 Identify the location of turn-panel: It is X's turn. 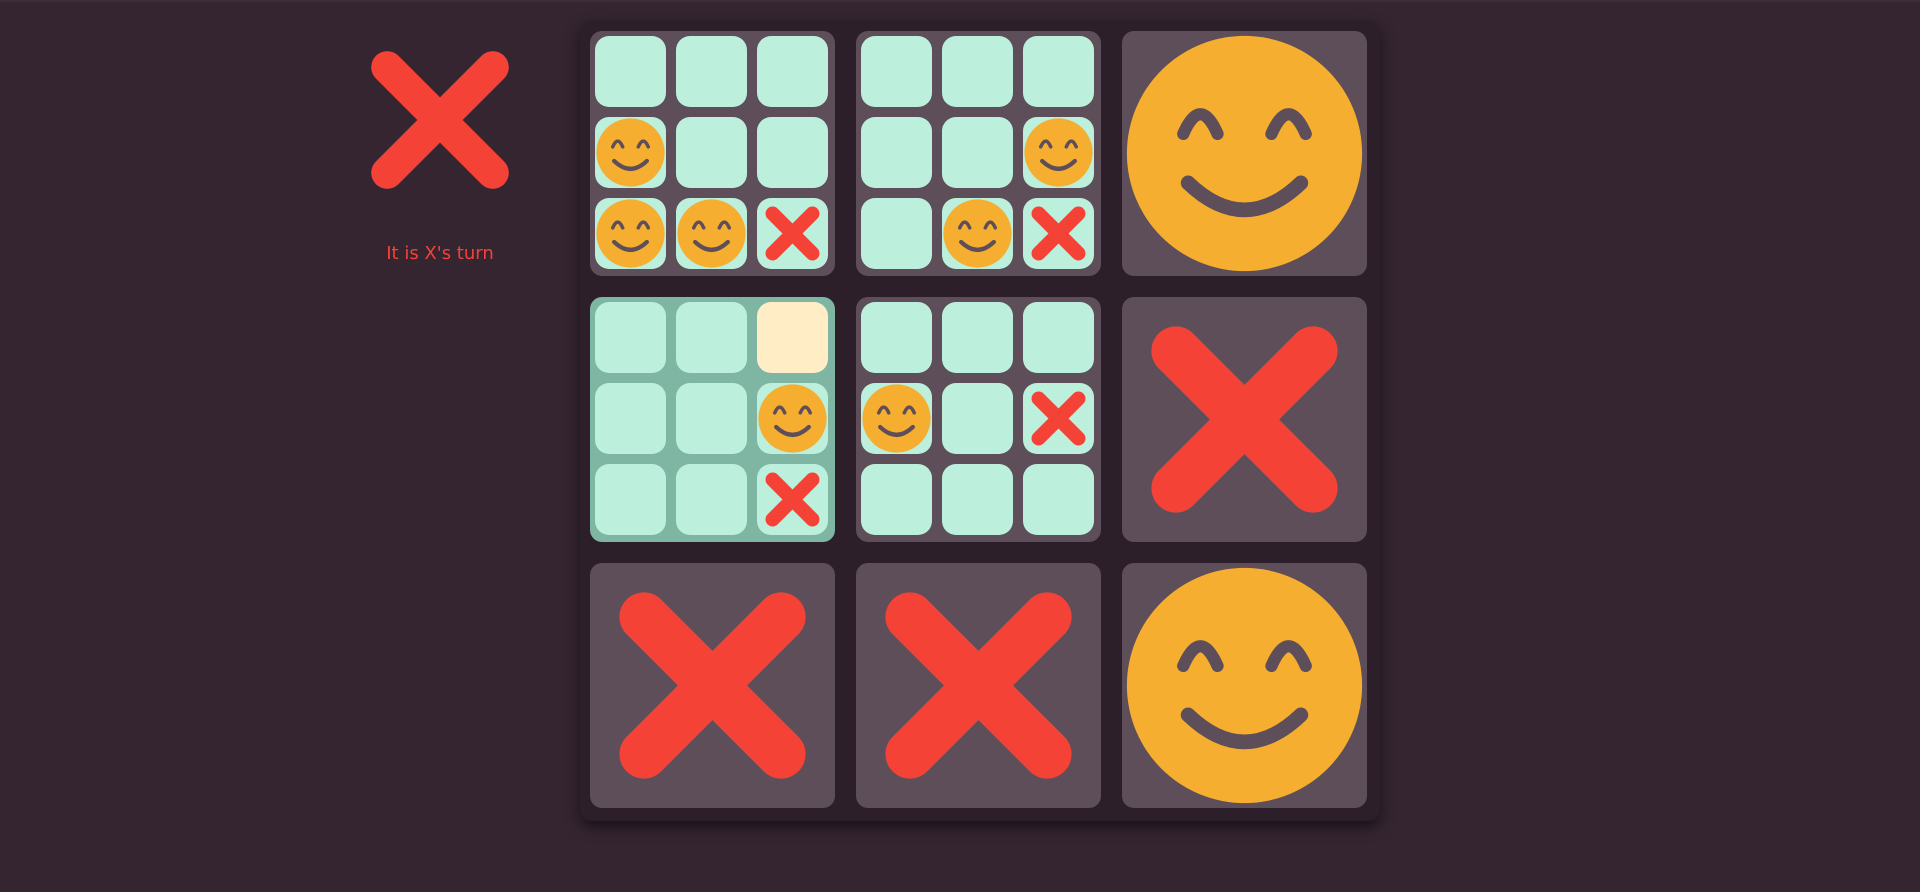
(440, 152).